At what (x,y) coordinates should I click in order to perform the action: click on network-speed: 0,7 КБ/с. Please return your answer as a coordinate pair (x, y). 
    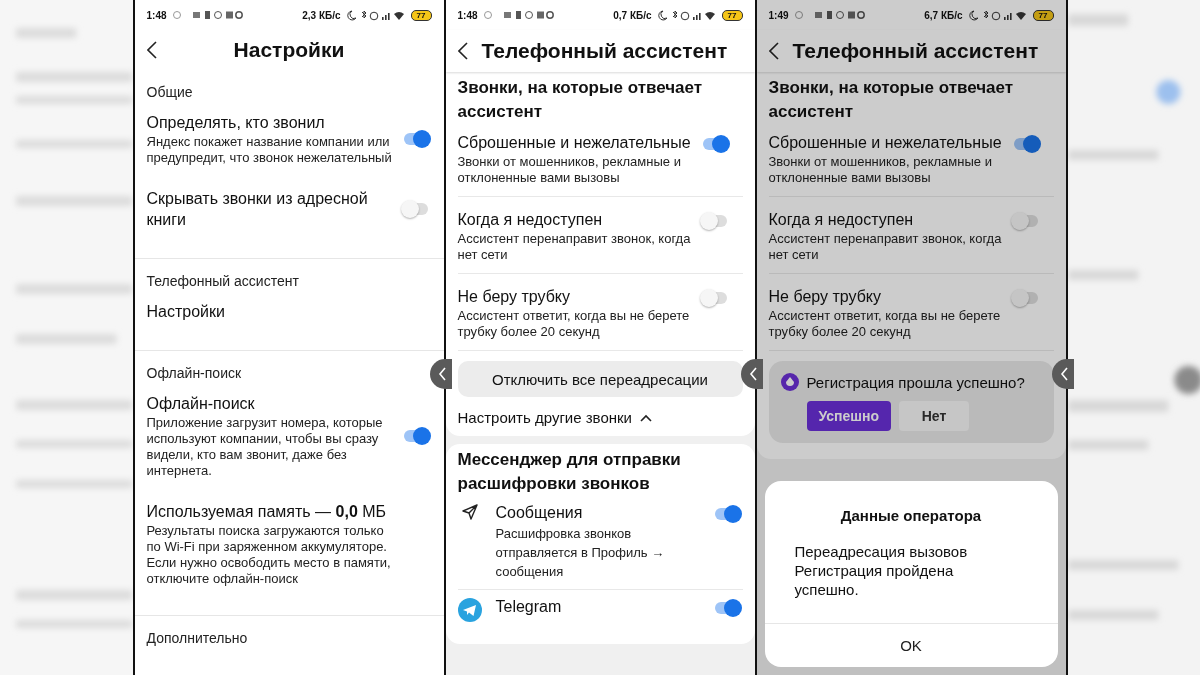
    Looking at the image, I should click on (632, 15).